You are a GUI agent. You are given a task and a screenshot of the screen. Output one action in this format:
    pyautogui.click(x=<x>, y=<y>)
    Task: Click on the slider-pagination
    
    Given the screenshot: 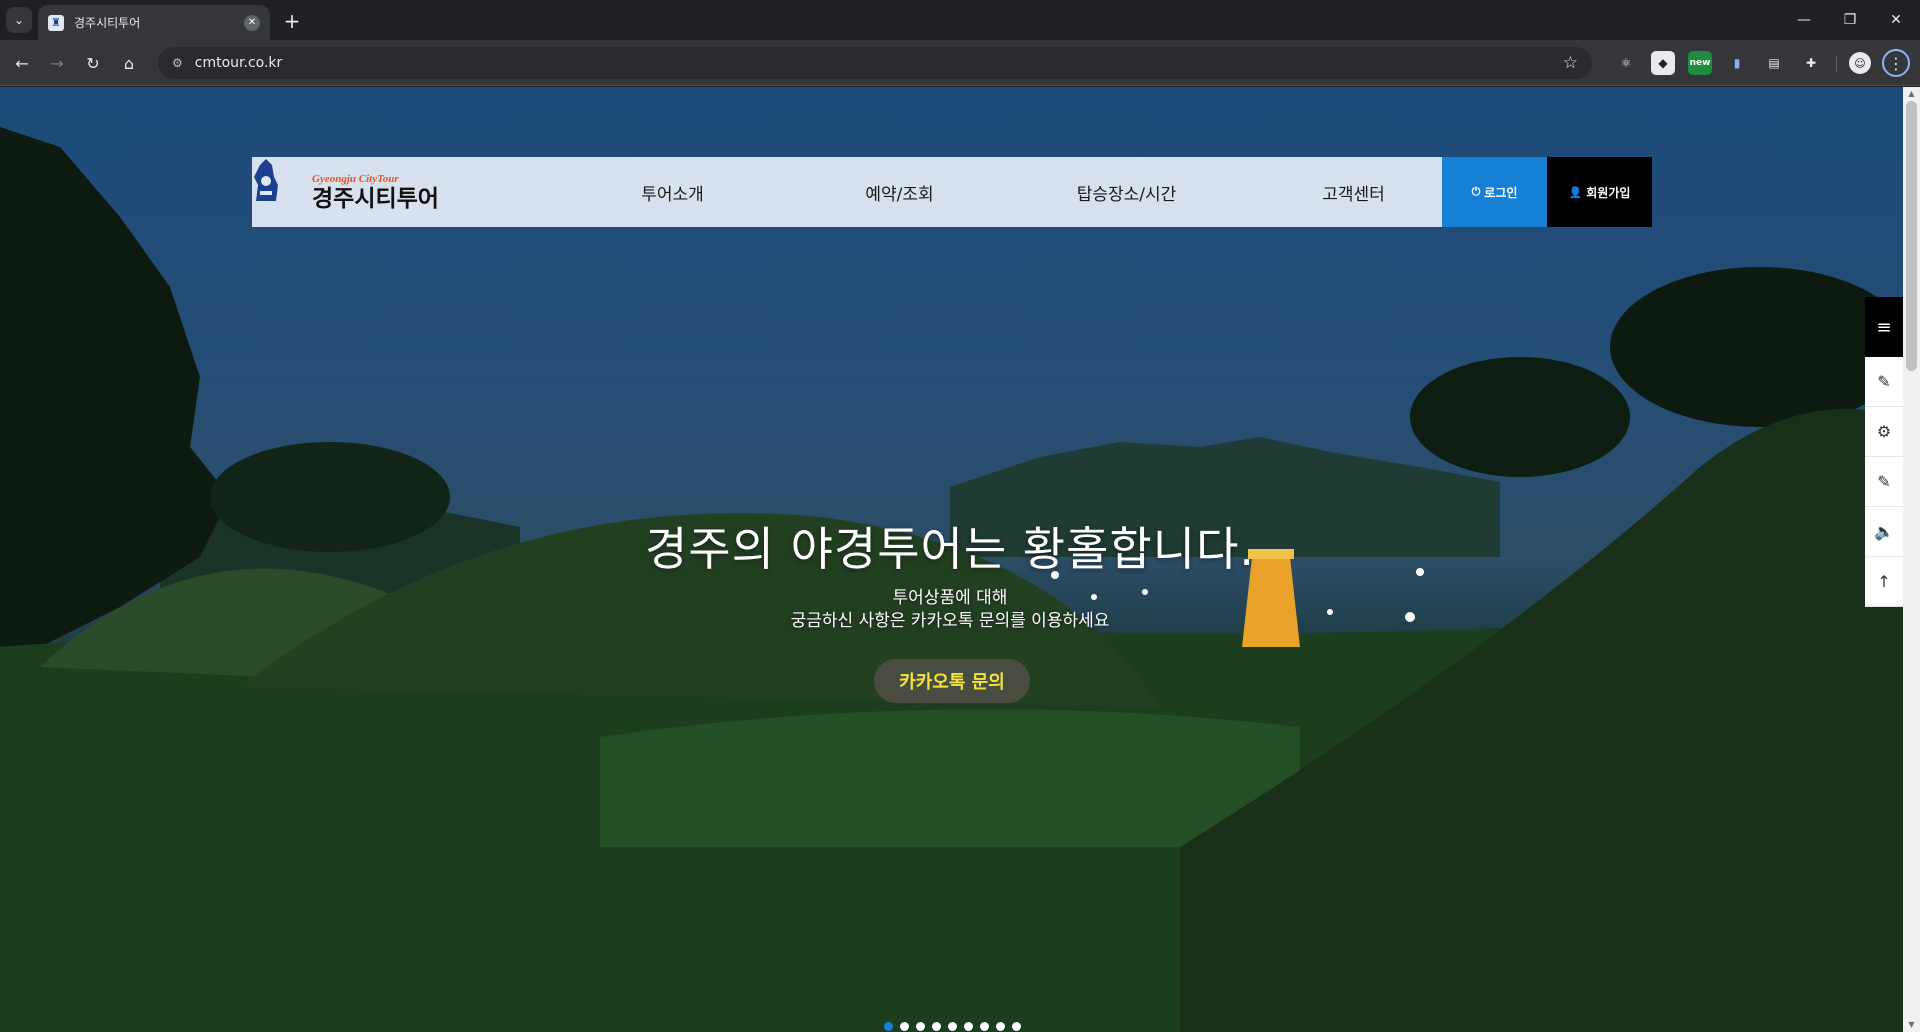 What is the action you would take?
    pyautogui.click(x=952, y=1026)
    